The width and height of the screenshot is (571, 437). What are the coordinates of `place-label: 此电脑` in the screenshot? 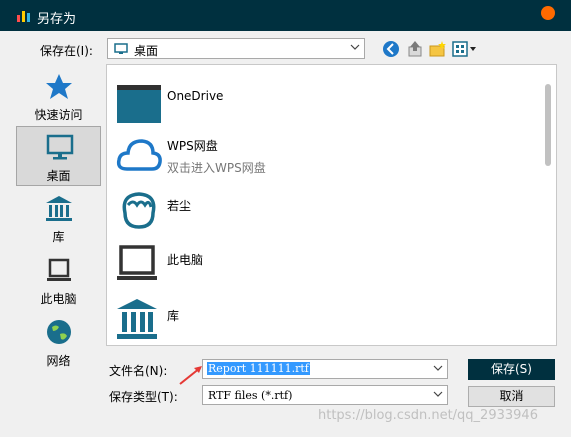 It's located at (58, 299).